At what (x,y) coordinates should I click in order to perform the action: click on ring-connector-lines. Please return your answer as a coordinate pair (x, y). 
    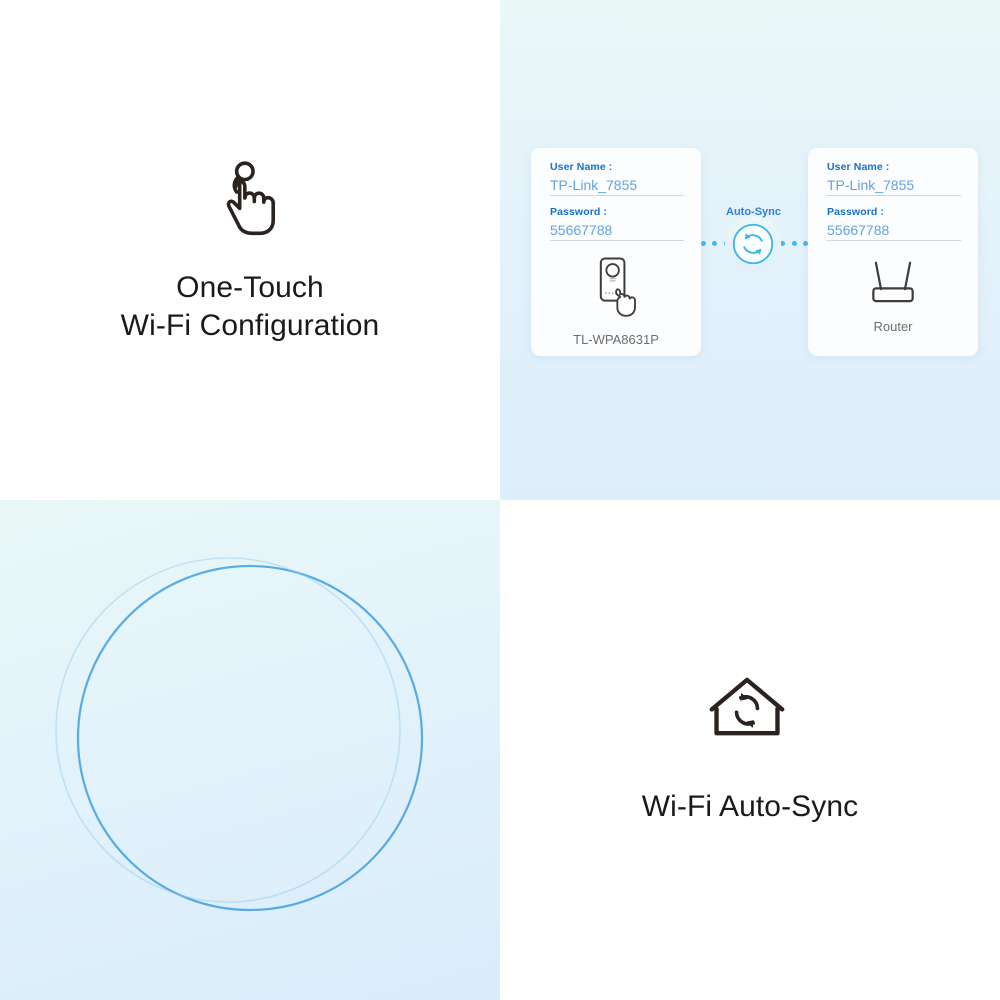
    Looking at the image, I should click on (239, 734).